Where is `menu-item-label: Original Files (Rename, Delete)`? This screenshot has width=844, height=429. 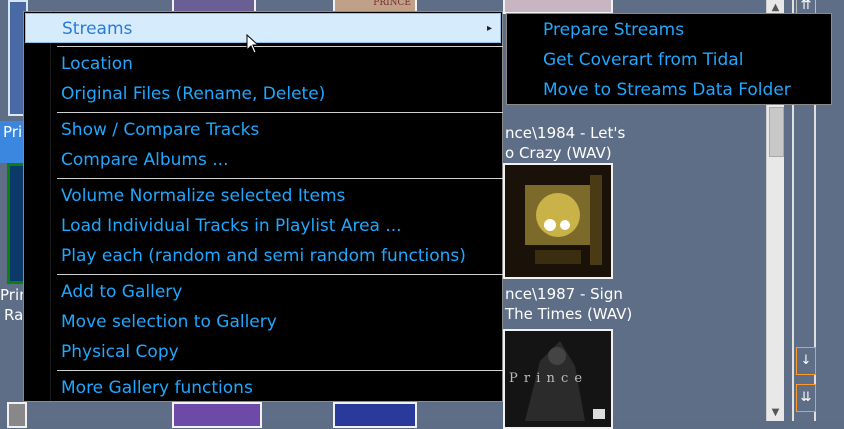
menu-item-label: Original Files (Rename, Delete) is located at coordinates (193, 94).